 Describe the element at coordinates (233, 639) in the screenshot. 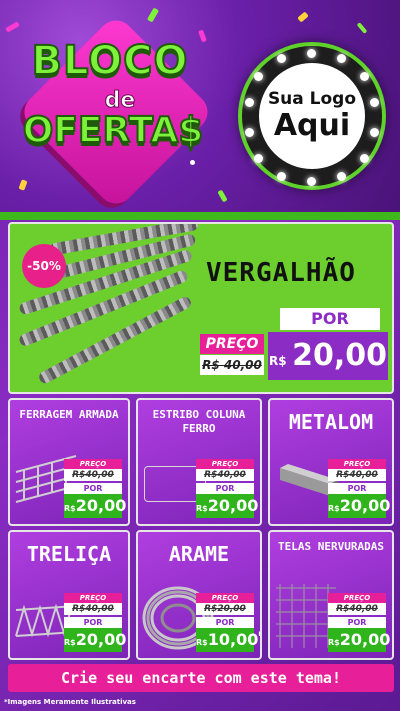

I see `new-price: 10,00` at that location.